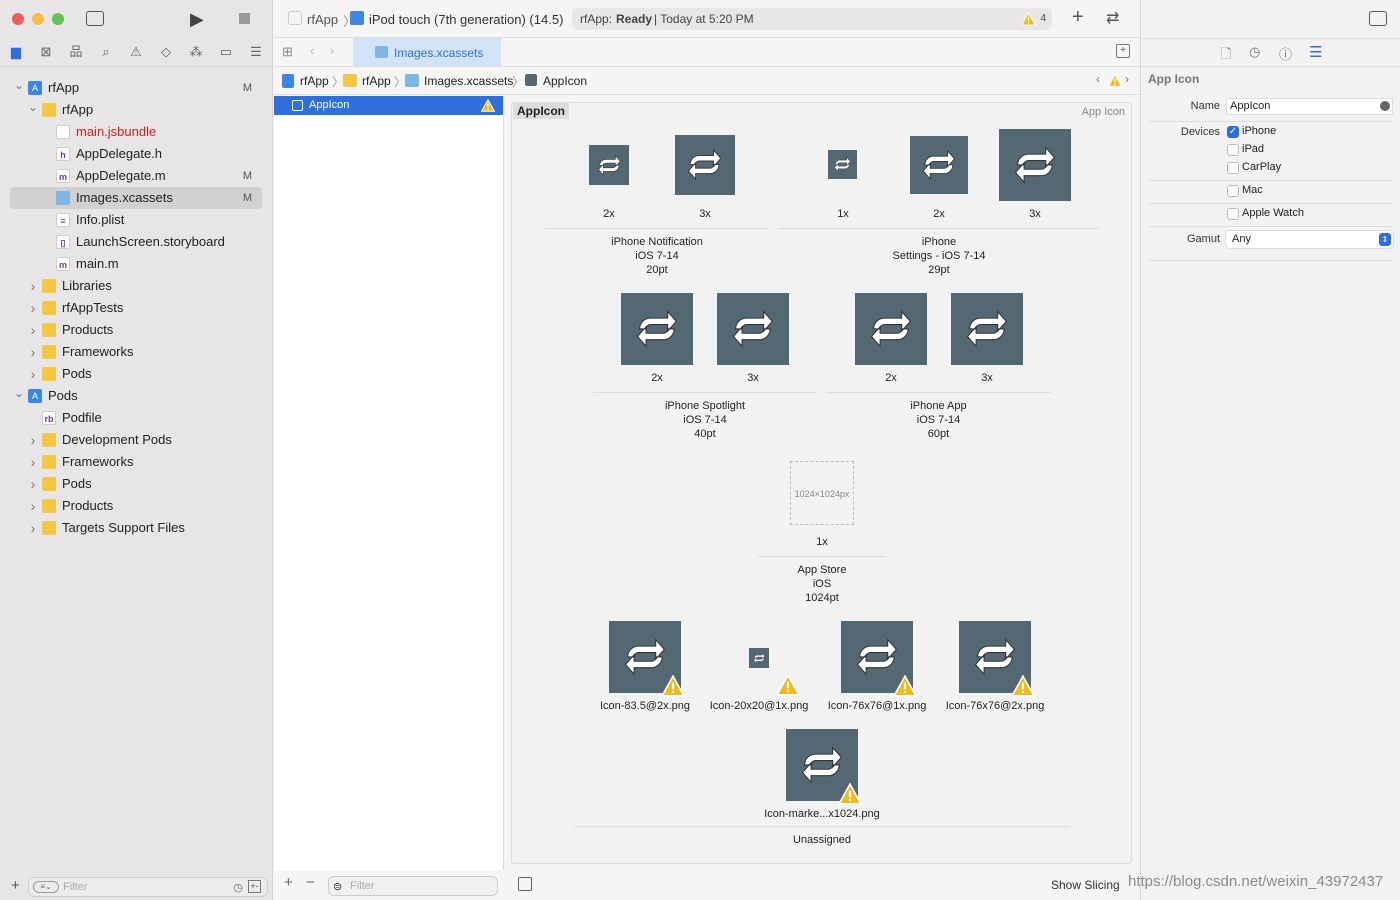 The height and width of the screenshot is (900, 1400). Describe the element at coordinates (136, 308) in the screenshot. I see `sidebar-item: › rfAppTests` at that location.